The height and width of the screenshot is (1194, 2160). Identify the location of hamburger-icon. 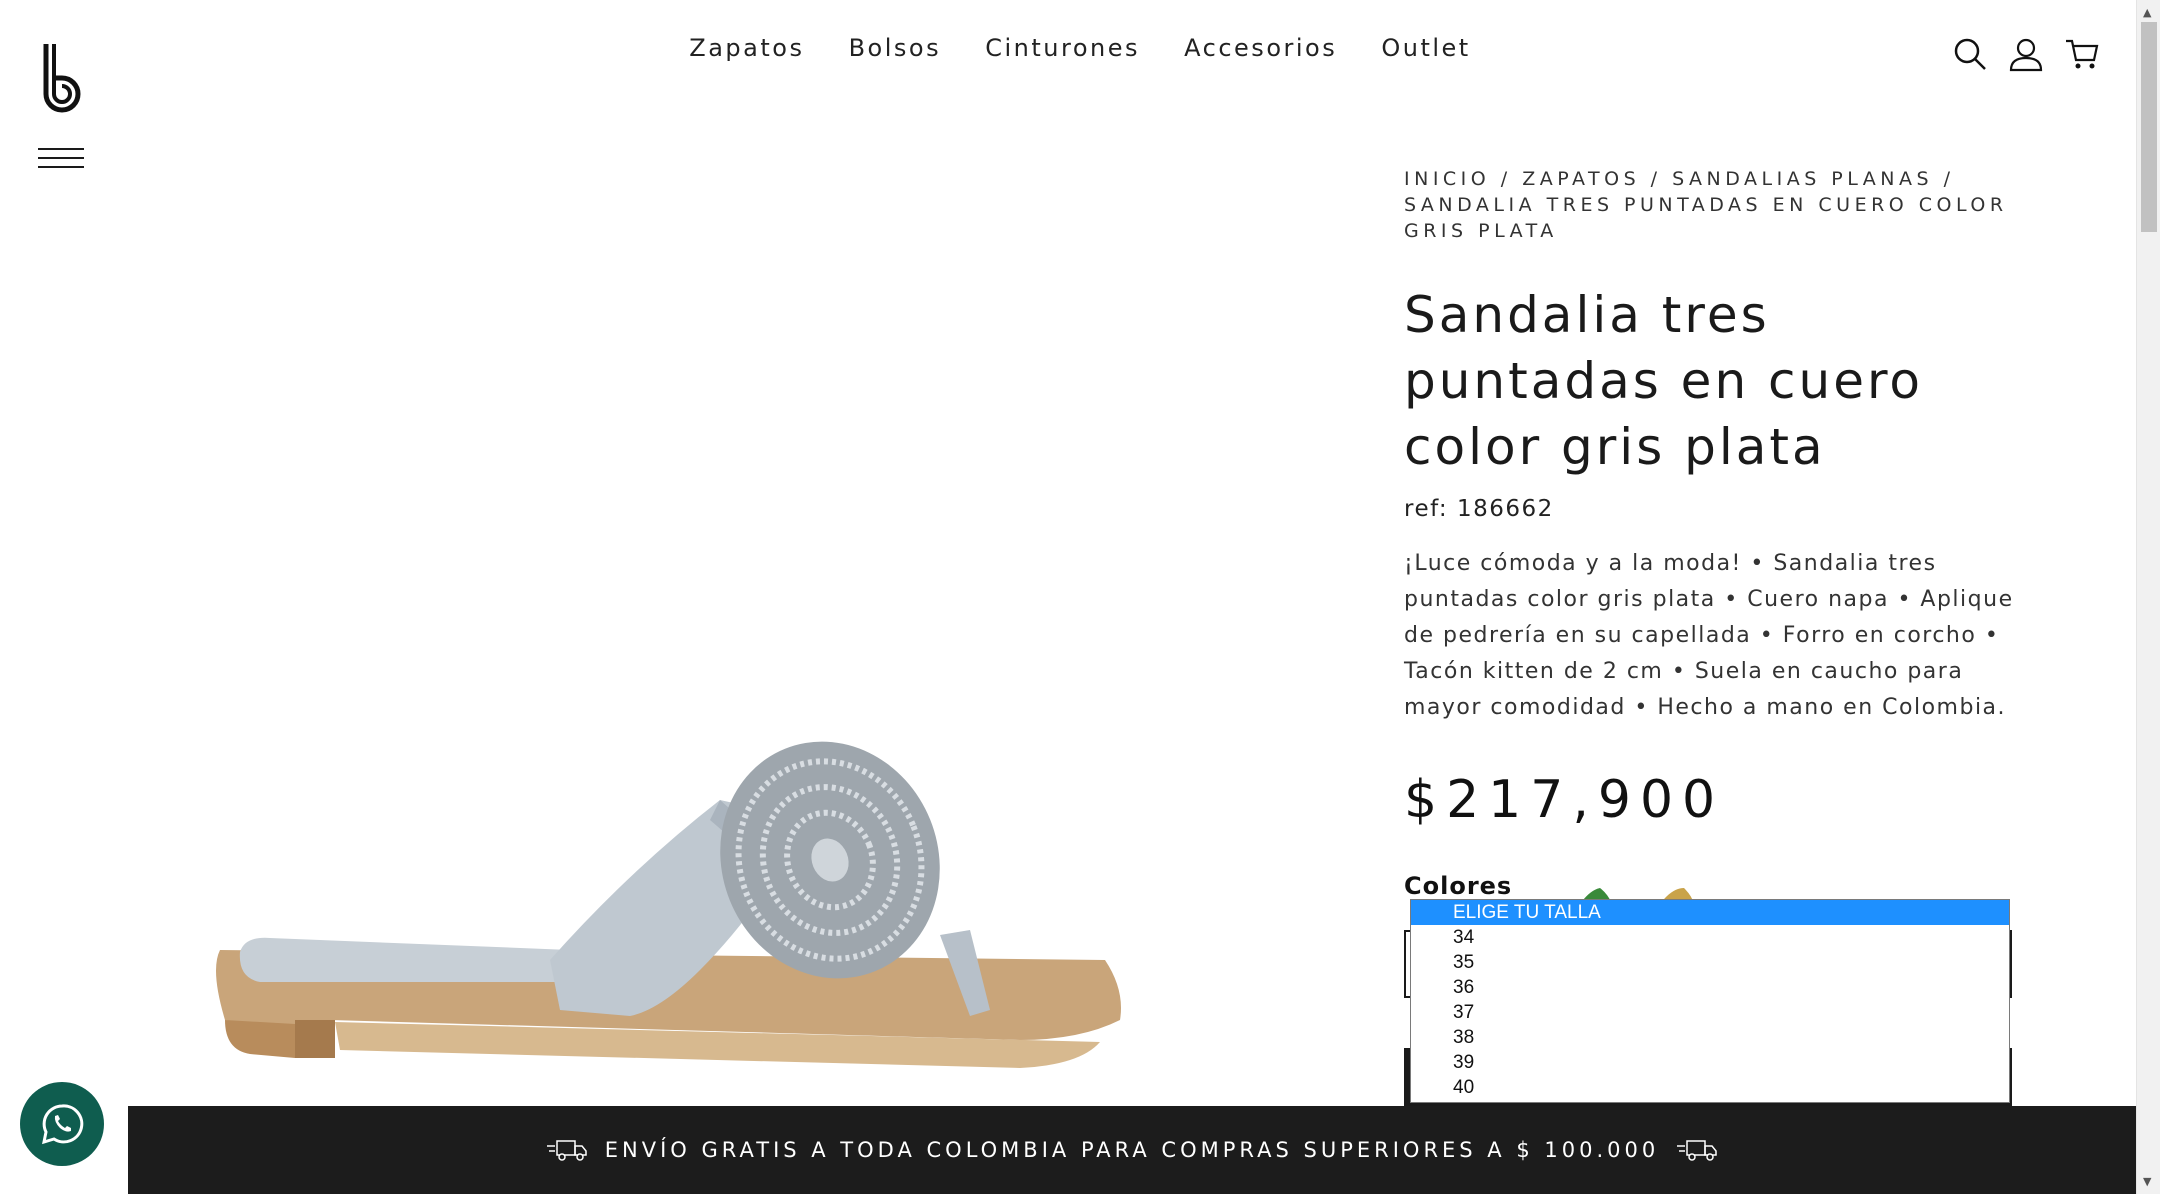
(61, 160).